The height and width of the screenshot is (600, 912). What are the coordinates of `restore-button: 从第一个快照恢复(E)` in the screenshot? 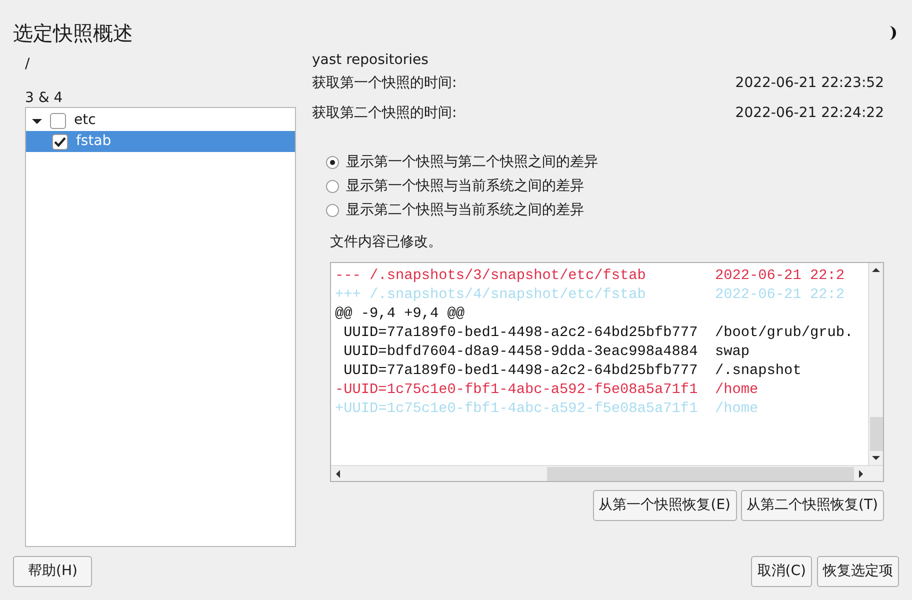 It's located at (664, 505).